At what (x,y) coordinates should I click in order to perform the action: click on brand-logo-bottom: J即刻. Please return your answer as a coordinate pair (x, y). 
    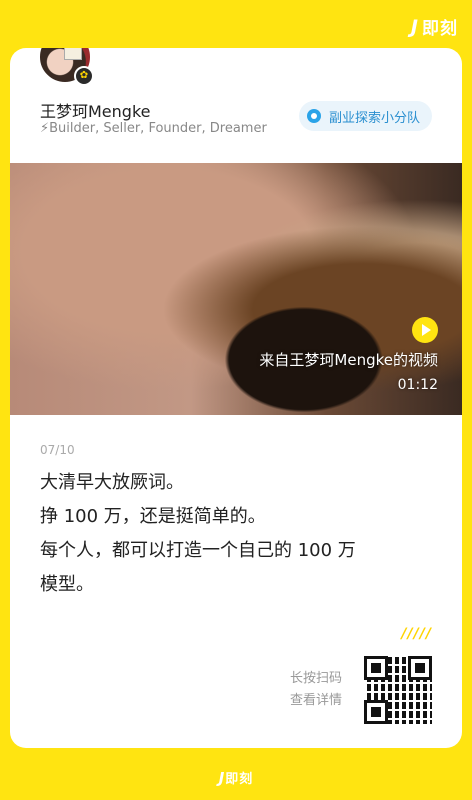
    Looking at the image, I should click on (236, 777).